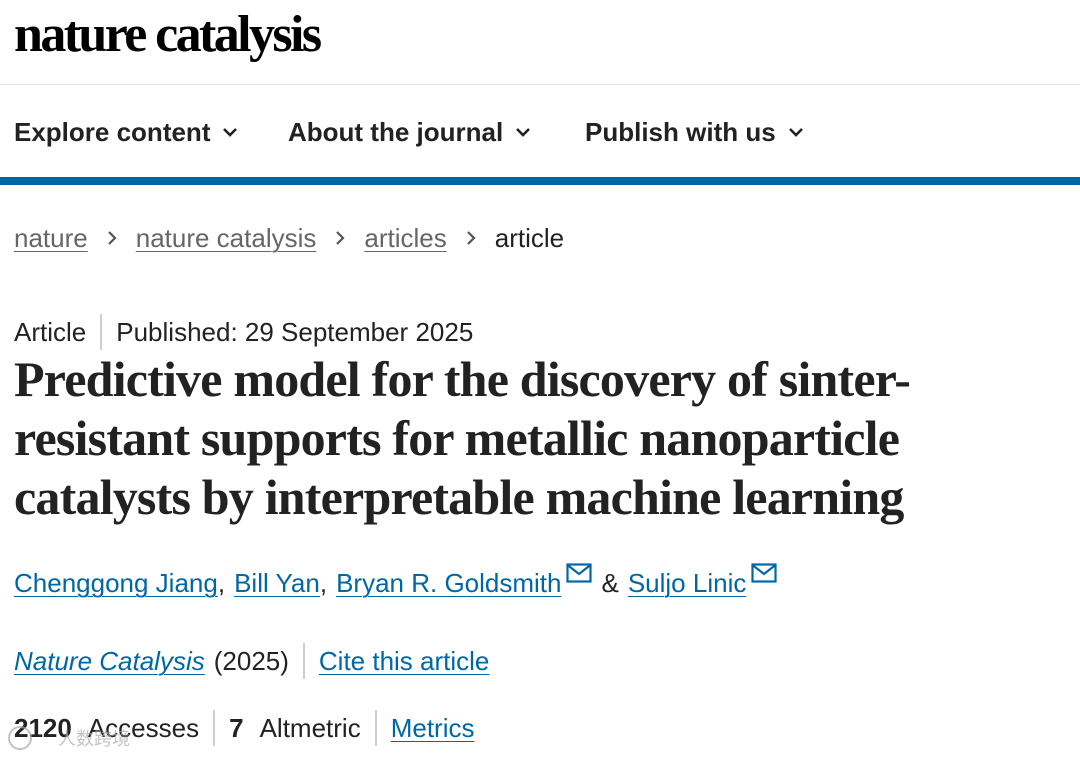 The height and width of the screenshot is (757, 1080). Describe the element at coordinates (116, 583) in the screenshot. I see `author-link: Chenggong Jiang` at that location.